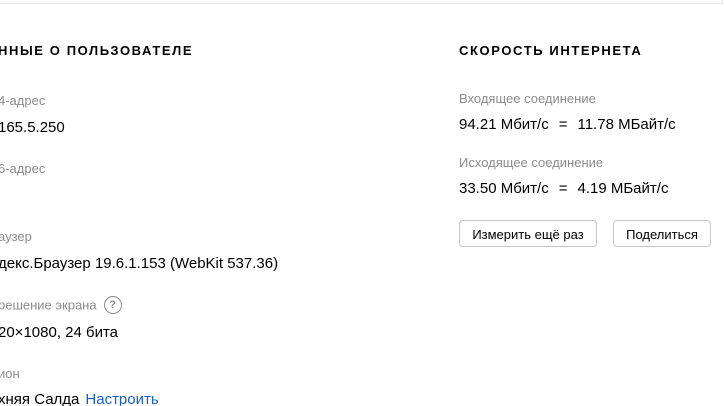 This screenshot has width=724, height=406. Describe the element at coordinates (23, 100) in the screenshot. I see `ipv4-label: 4-адрес` at that location.